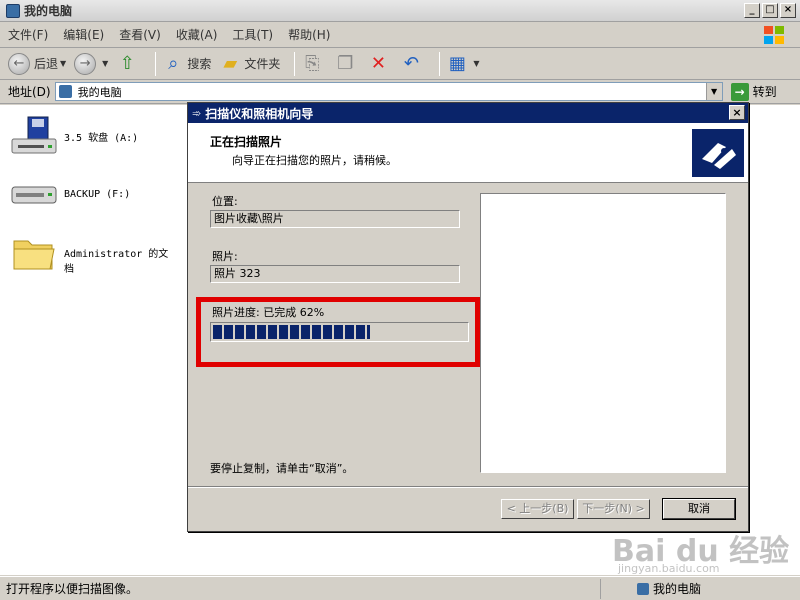 Image resolution: width=800 pixels, height=600 pixels. Describe the element at coordinates (199, 64) in the screenshot. I see `search-label: 搜索` at that location.